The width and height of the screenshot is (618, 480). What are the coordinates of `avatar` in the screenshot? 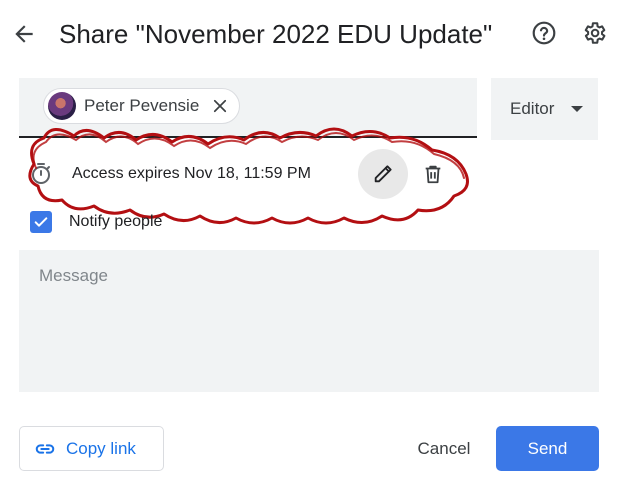 It's located at (62, 106).